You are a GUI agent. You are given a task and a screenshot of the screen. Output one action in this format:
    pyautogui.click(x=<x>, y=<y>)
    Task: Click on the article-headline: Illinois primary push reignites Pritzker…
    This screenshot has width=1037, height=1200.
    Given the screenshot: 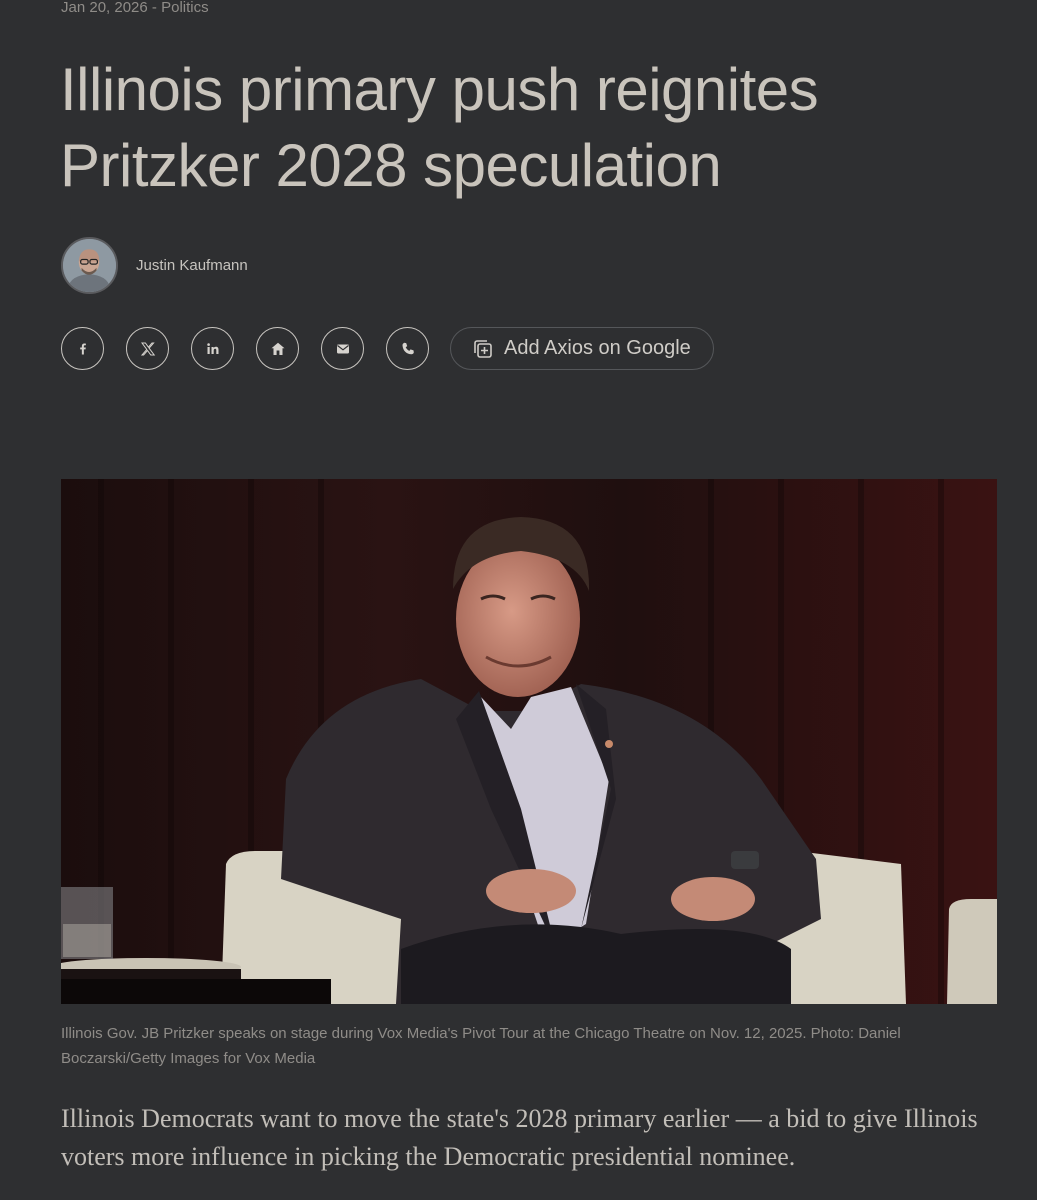 What is the action you would take?
    pyautogui.click(x=439, y=127)
    